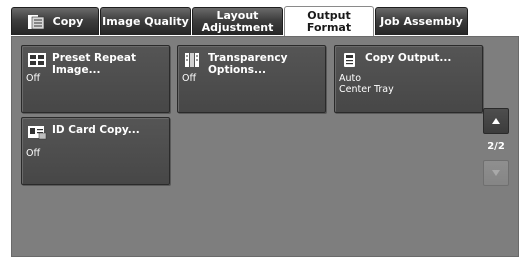 This screenshot has height=259, width=524. What do you see at coordinates (408, 79) in the screenshot?
I see `copy-output-button: Copy Output... Auto Center Tray` at bounding box center [408, 79].